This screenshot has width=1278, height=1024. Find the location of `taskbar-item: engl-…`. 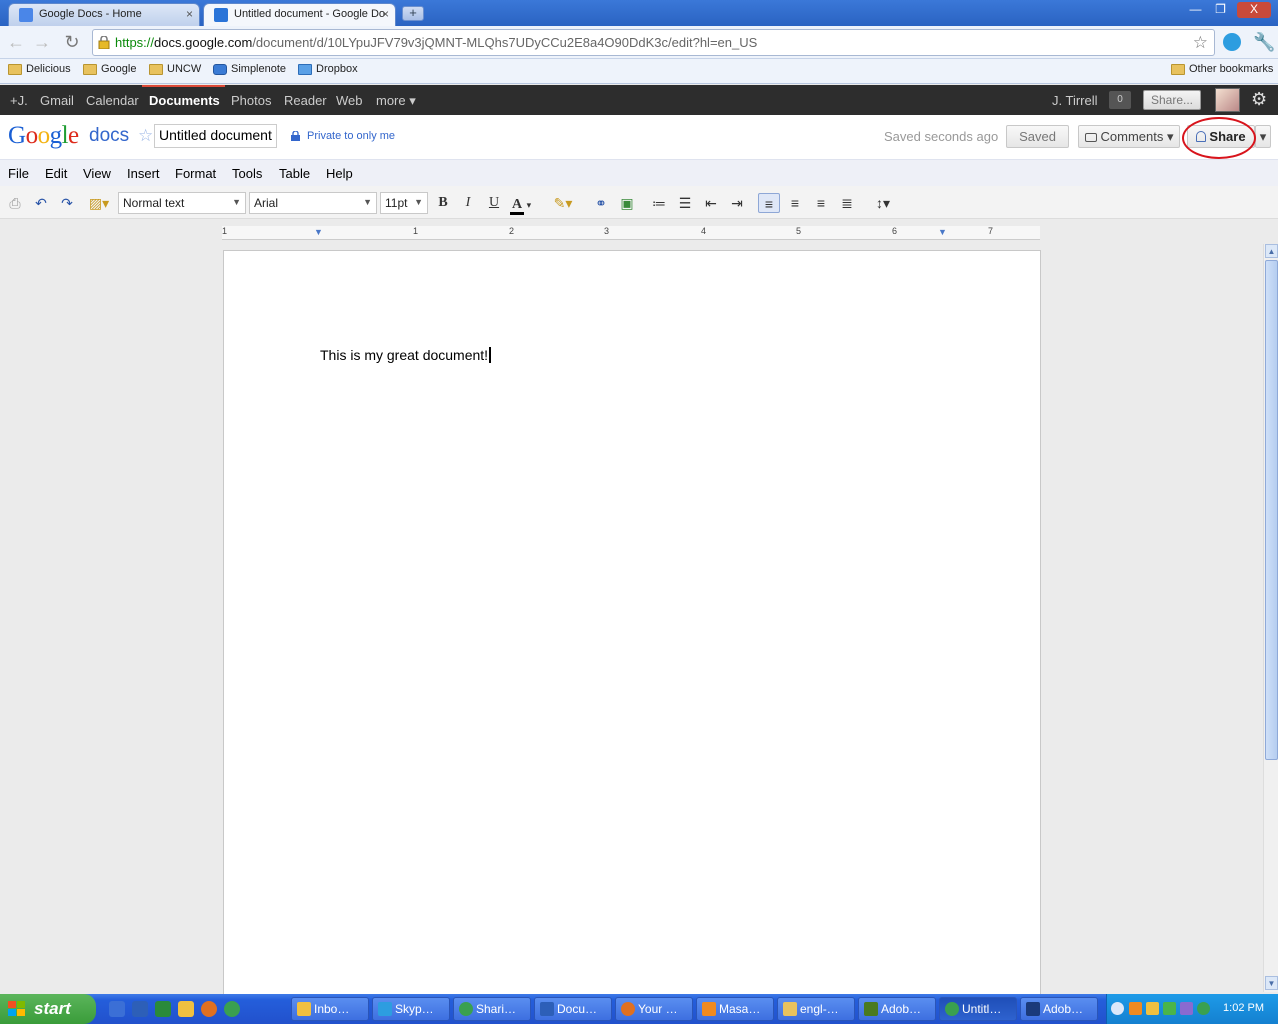

taskbar-item: engl-… is located at coordinates (816, 1009).